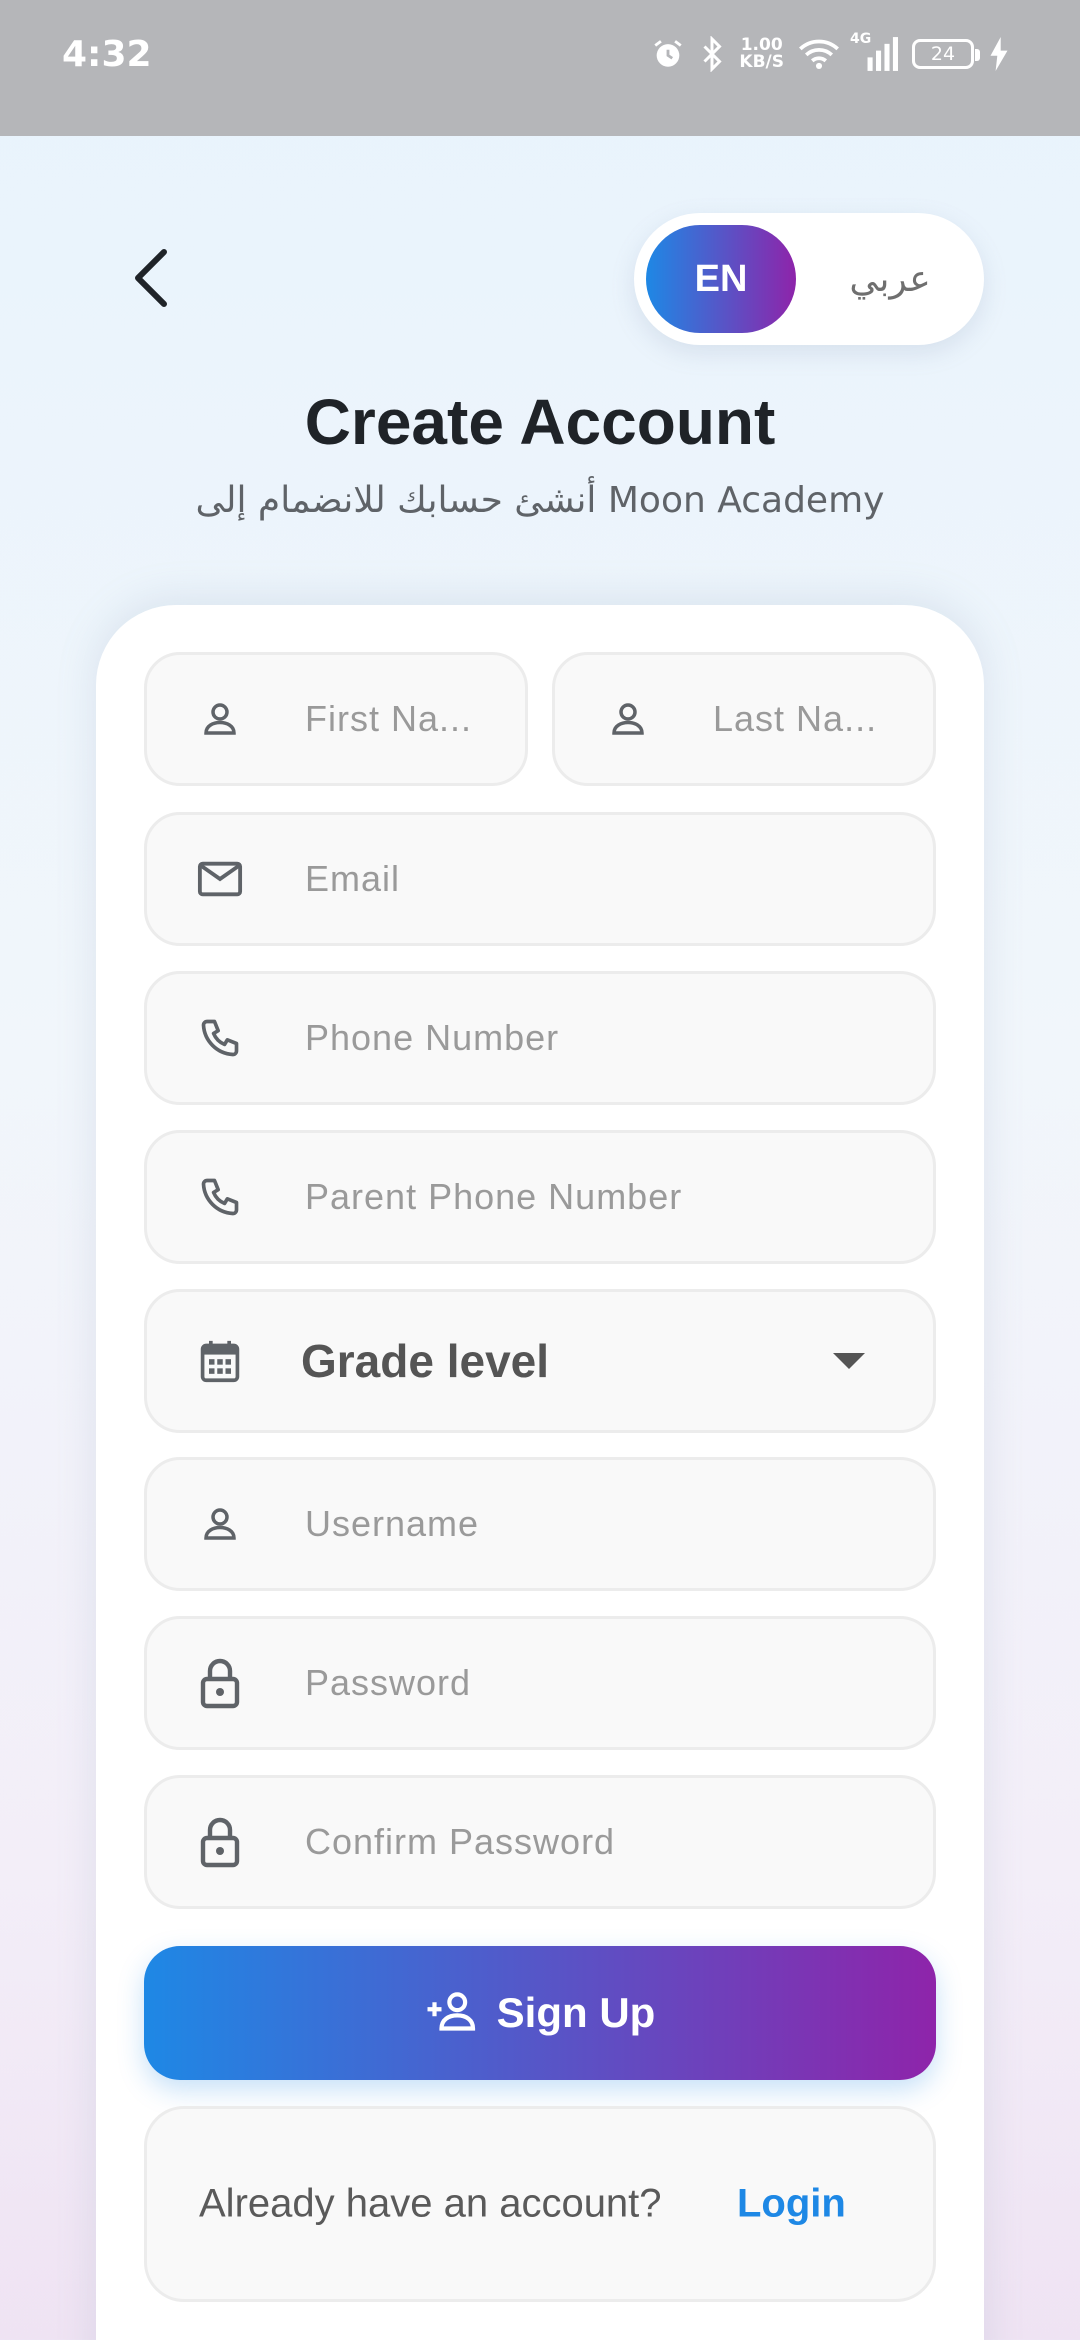  I want to click on page-title: Create Account, so click(540, 422).